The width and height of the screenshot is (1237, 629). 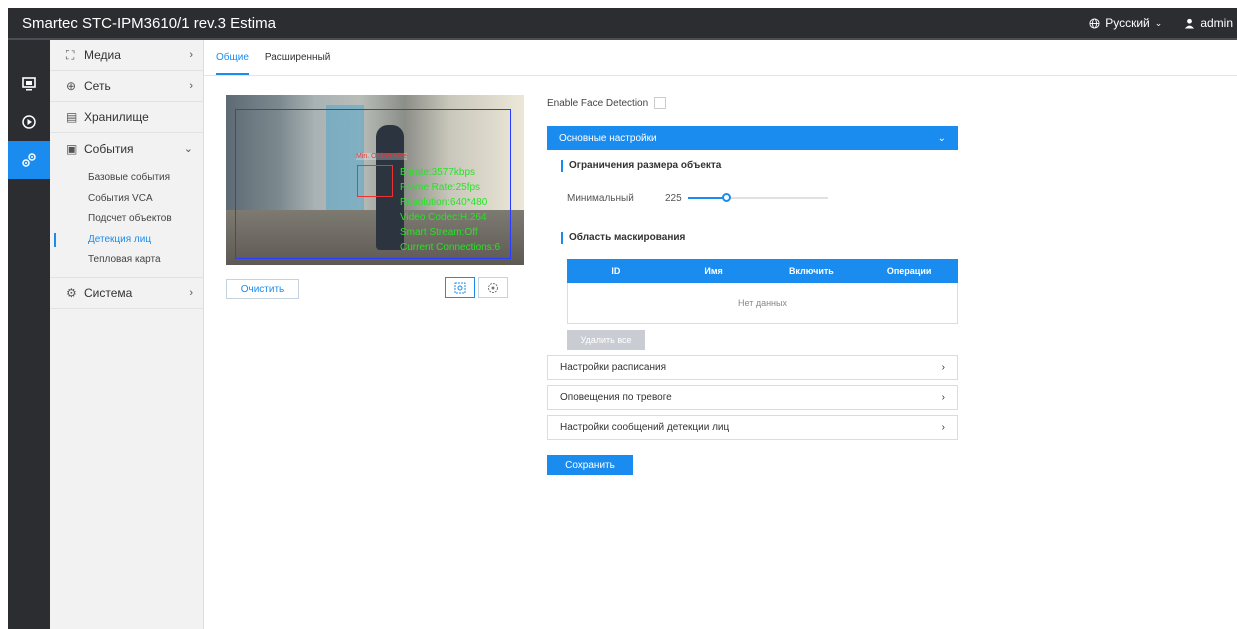 I want to click on live-view-nav, so click(x=29, y=84).